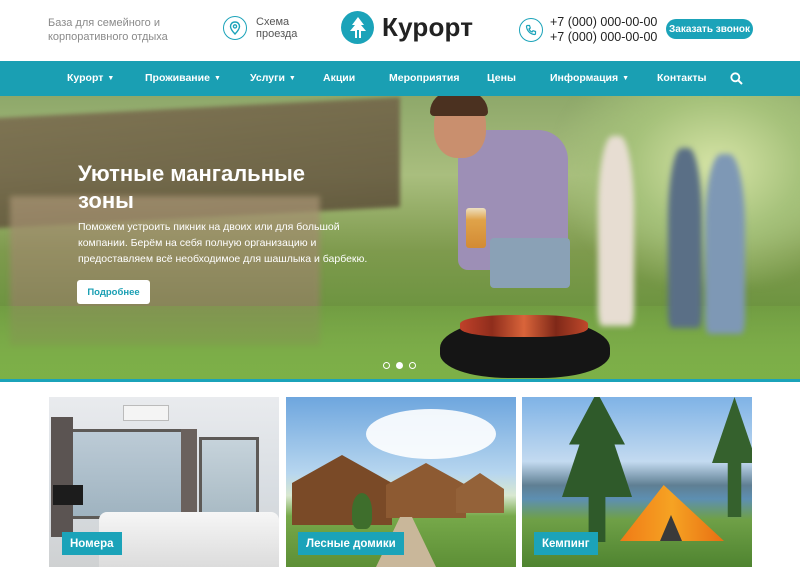  What do you see at coordinates (431, 434) in the screenshot?
I see `sky-cloud` at bounding box center [431, 434].